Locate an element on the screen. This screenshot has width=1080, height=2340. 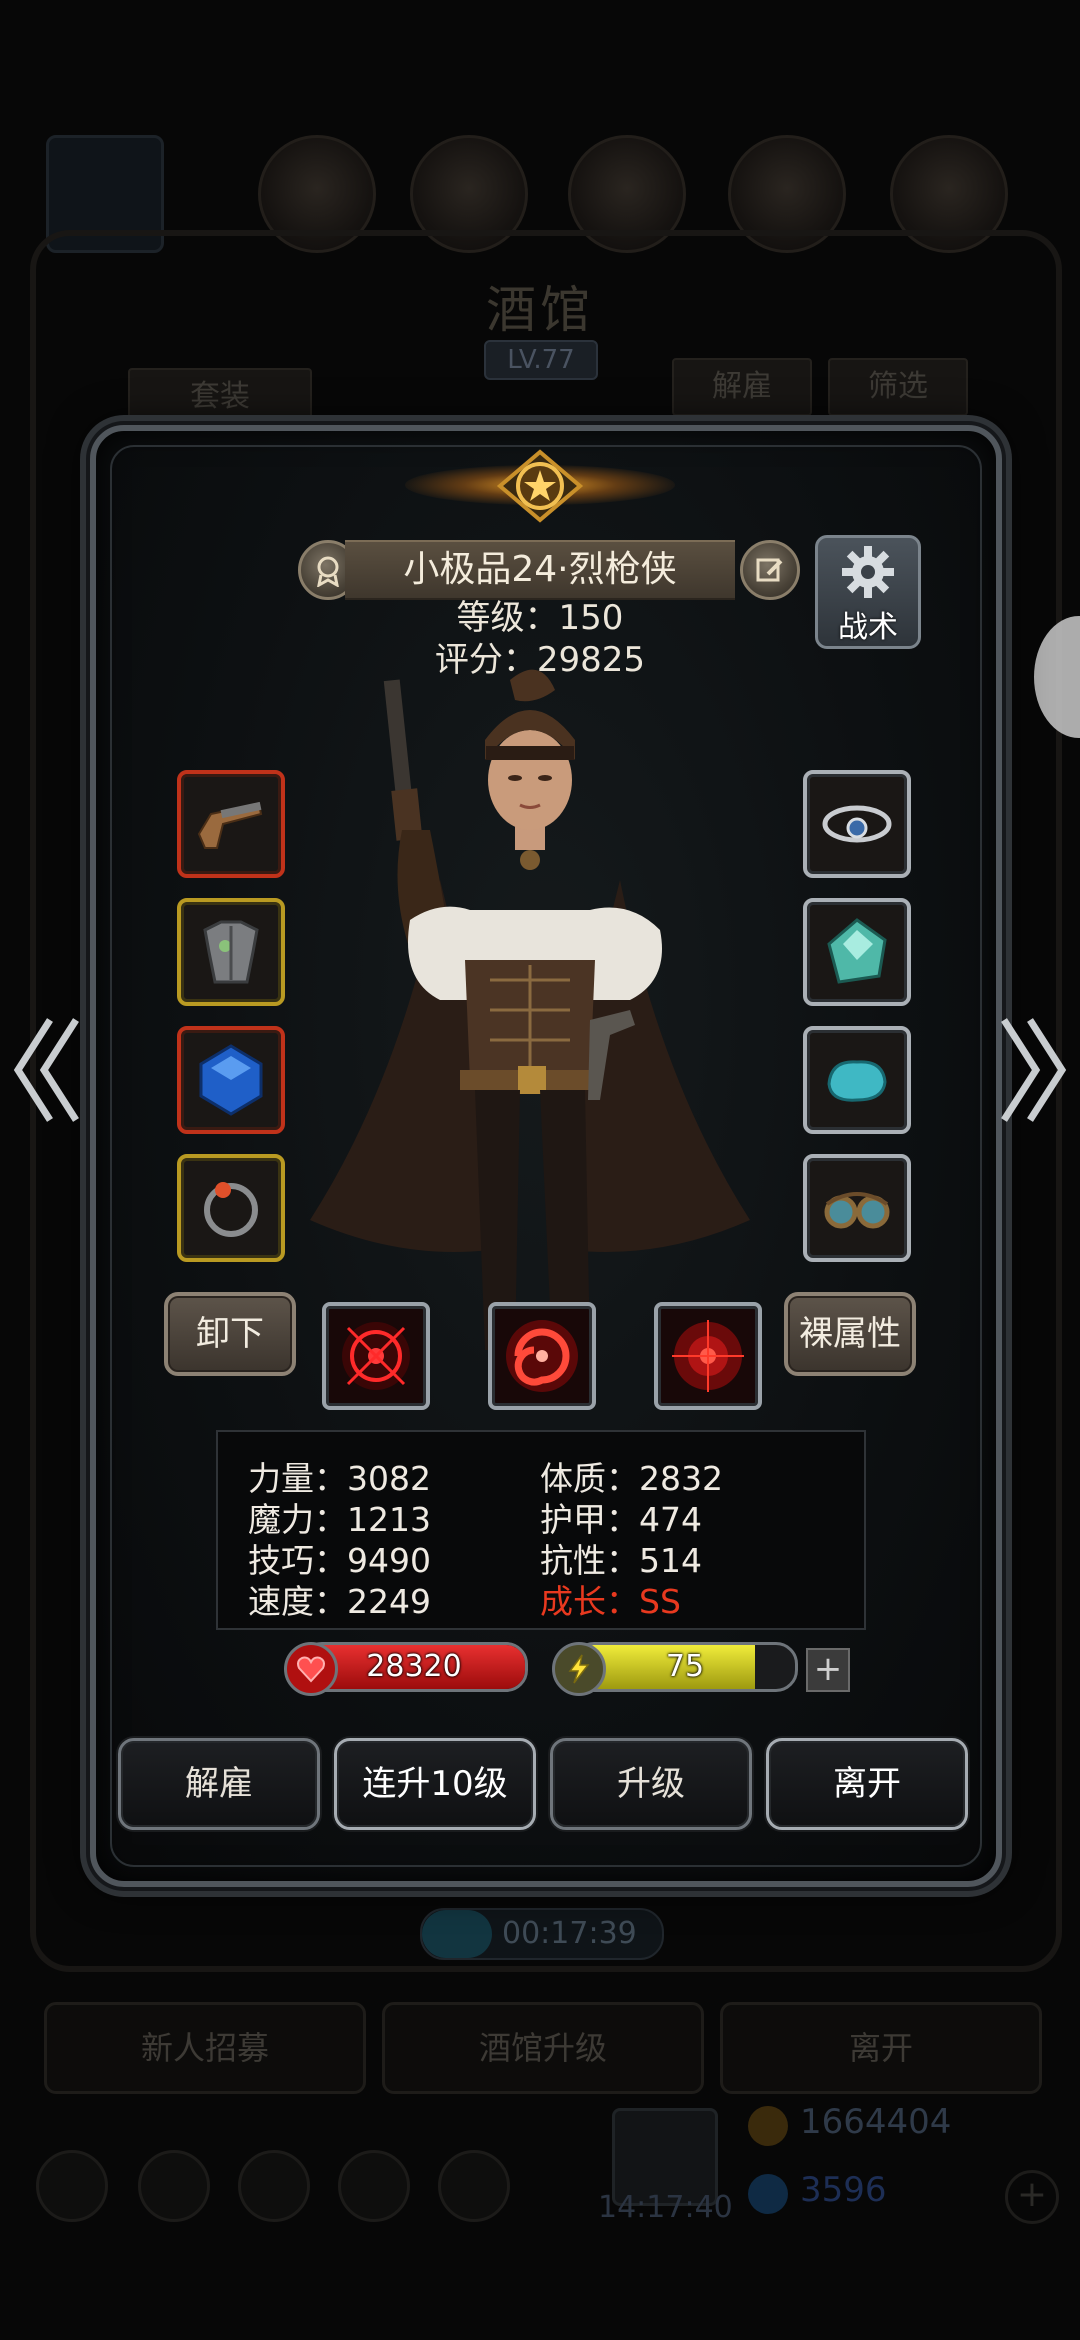
level-up-10-button: 连升10级 is located at coordinates (435, 1784).